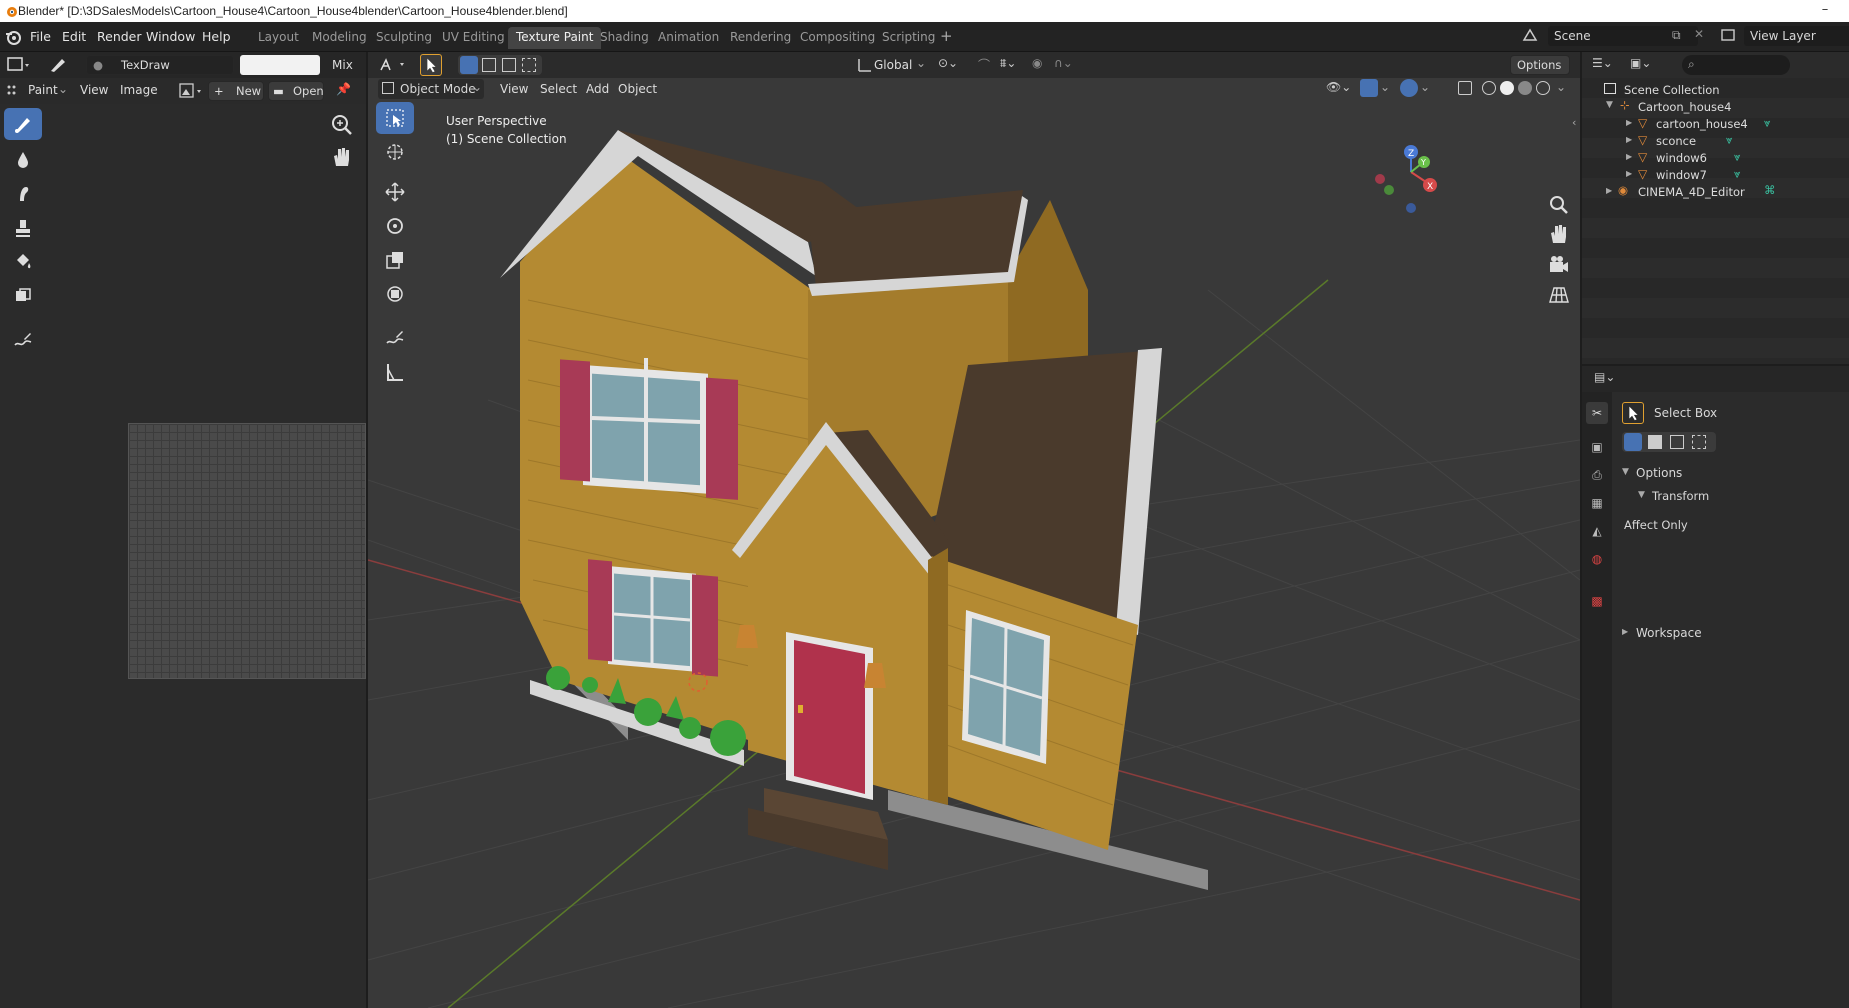 The height and width of the screenshot is (1008, 1849). Describe the element at coordinates (395, 226) in the screenshot. I see `rotate-tool-button` at that location.